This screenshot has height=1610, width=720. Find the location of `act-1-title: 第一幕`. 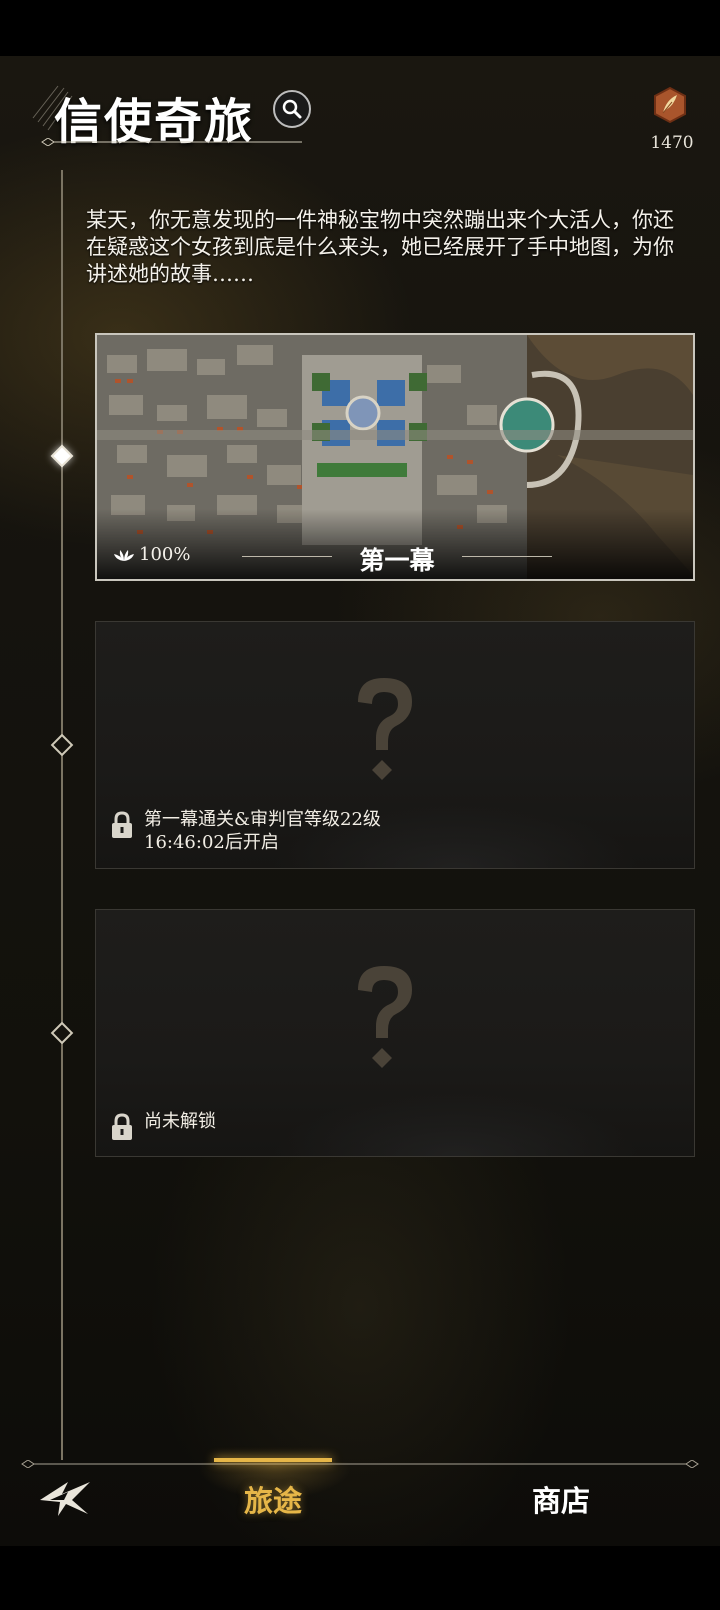

act-1-title: 第一幕 is located at coordinates (397, 560).